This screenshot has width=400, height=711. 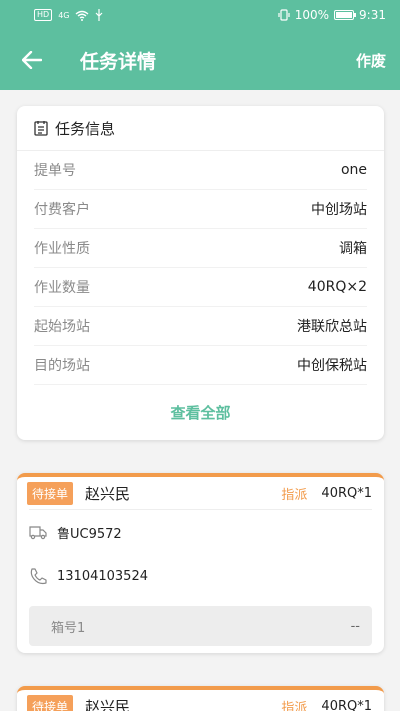 I want to click on back-arrow-icon, so click(x=32, y=60).